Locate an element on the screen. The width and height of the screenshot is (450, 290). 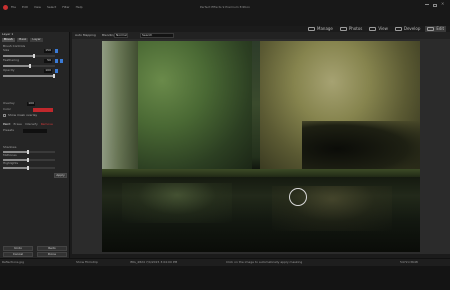
midtones-row: Midtones is located at coordinates (10, 155).